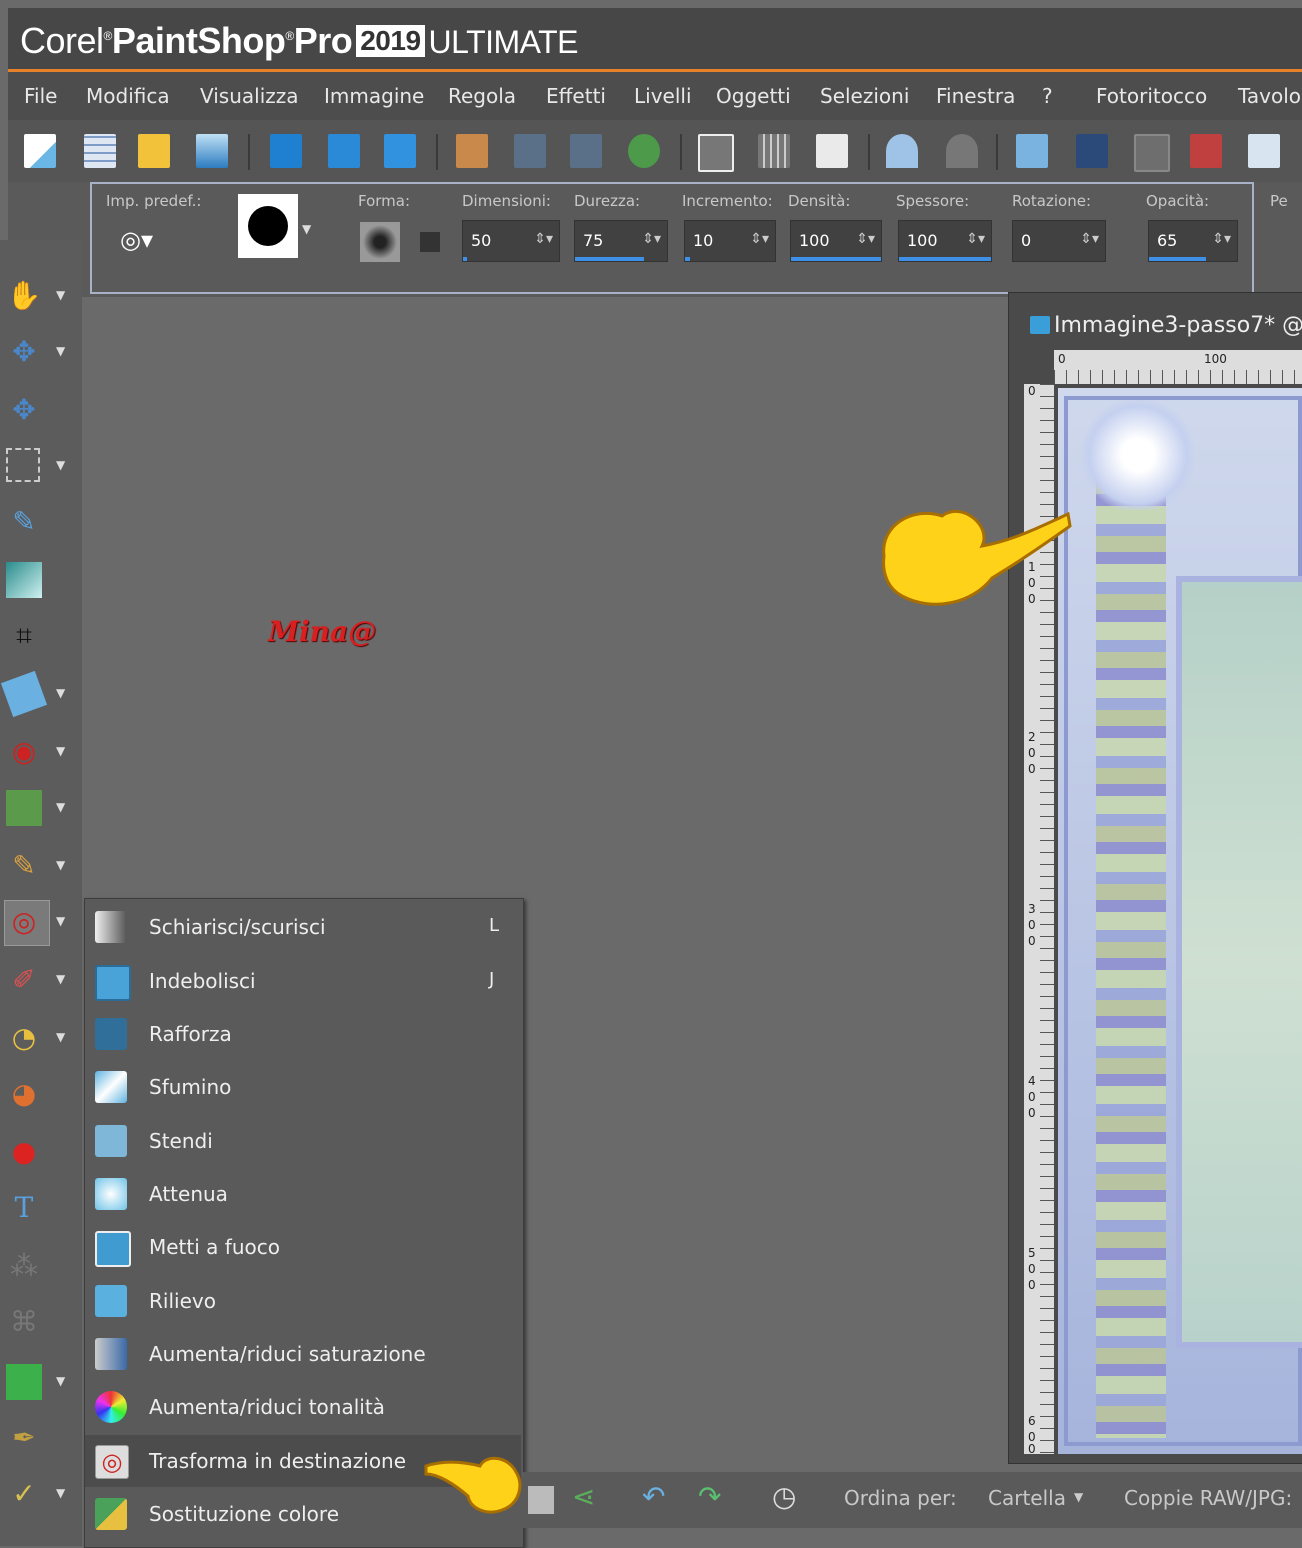  What do you see at coordinates (303, 1194) in the screenshot?
I see `menu-item-lighten: Attenua` at bounding box center [303, 1194].